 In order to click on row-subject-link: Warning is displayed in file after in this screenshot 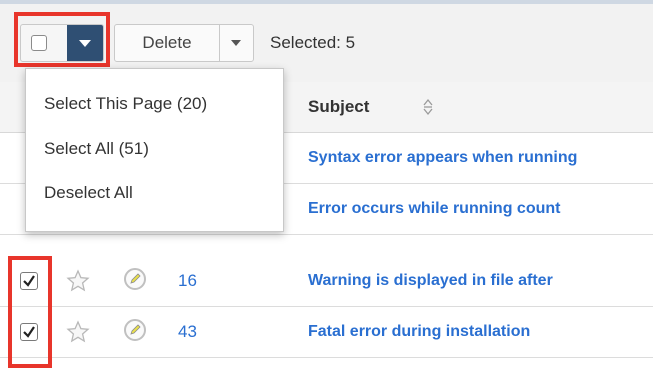, I will do `click(480, 281)`.